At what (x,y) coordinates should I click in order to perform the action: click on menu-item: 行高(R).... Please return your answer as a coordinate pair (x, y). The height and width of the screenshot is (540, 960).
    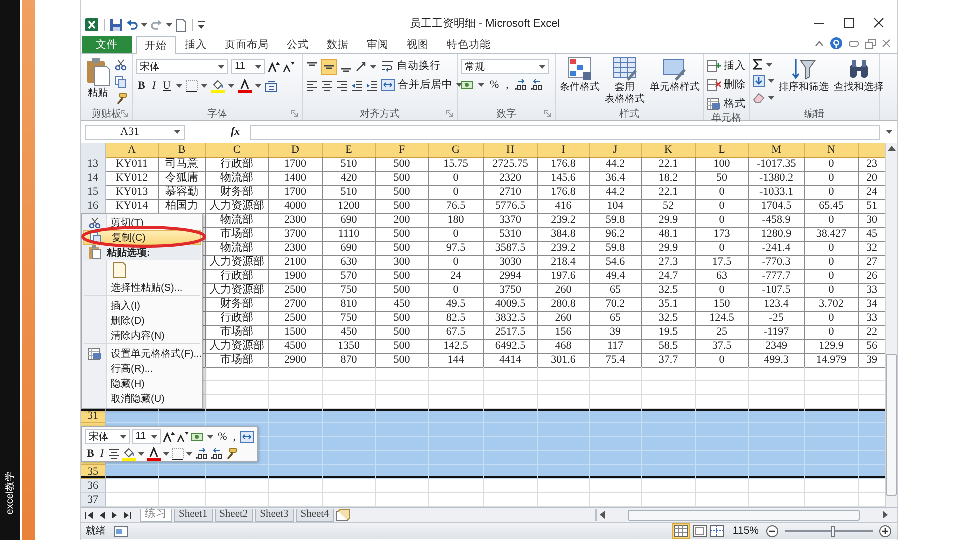
    Looking at the image, I should click on (142, 368).